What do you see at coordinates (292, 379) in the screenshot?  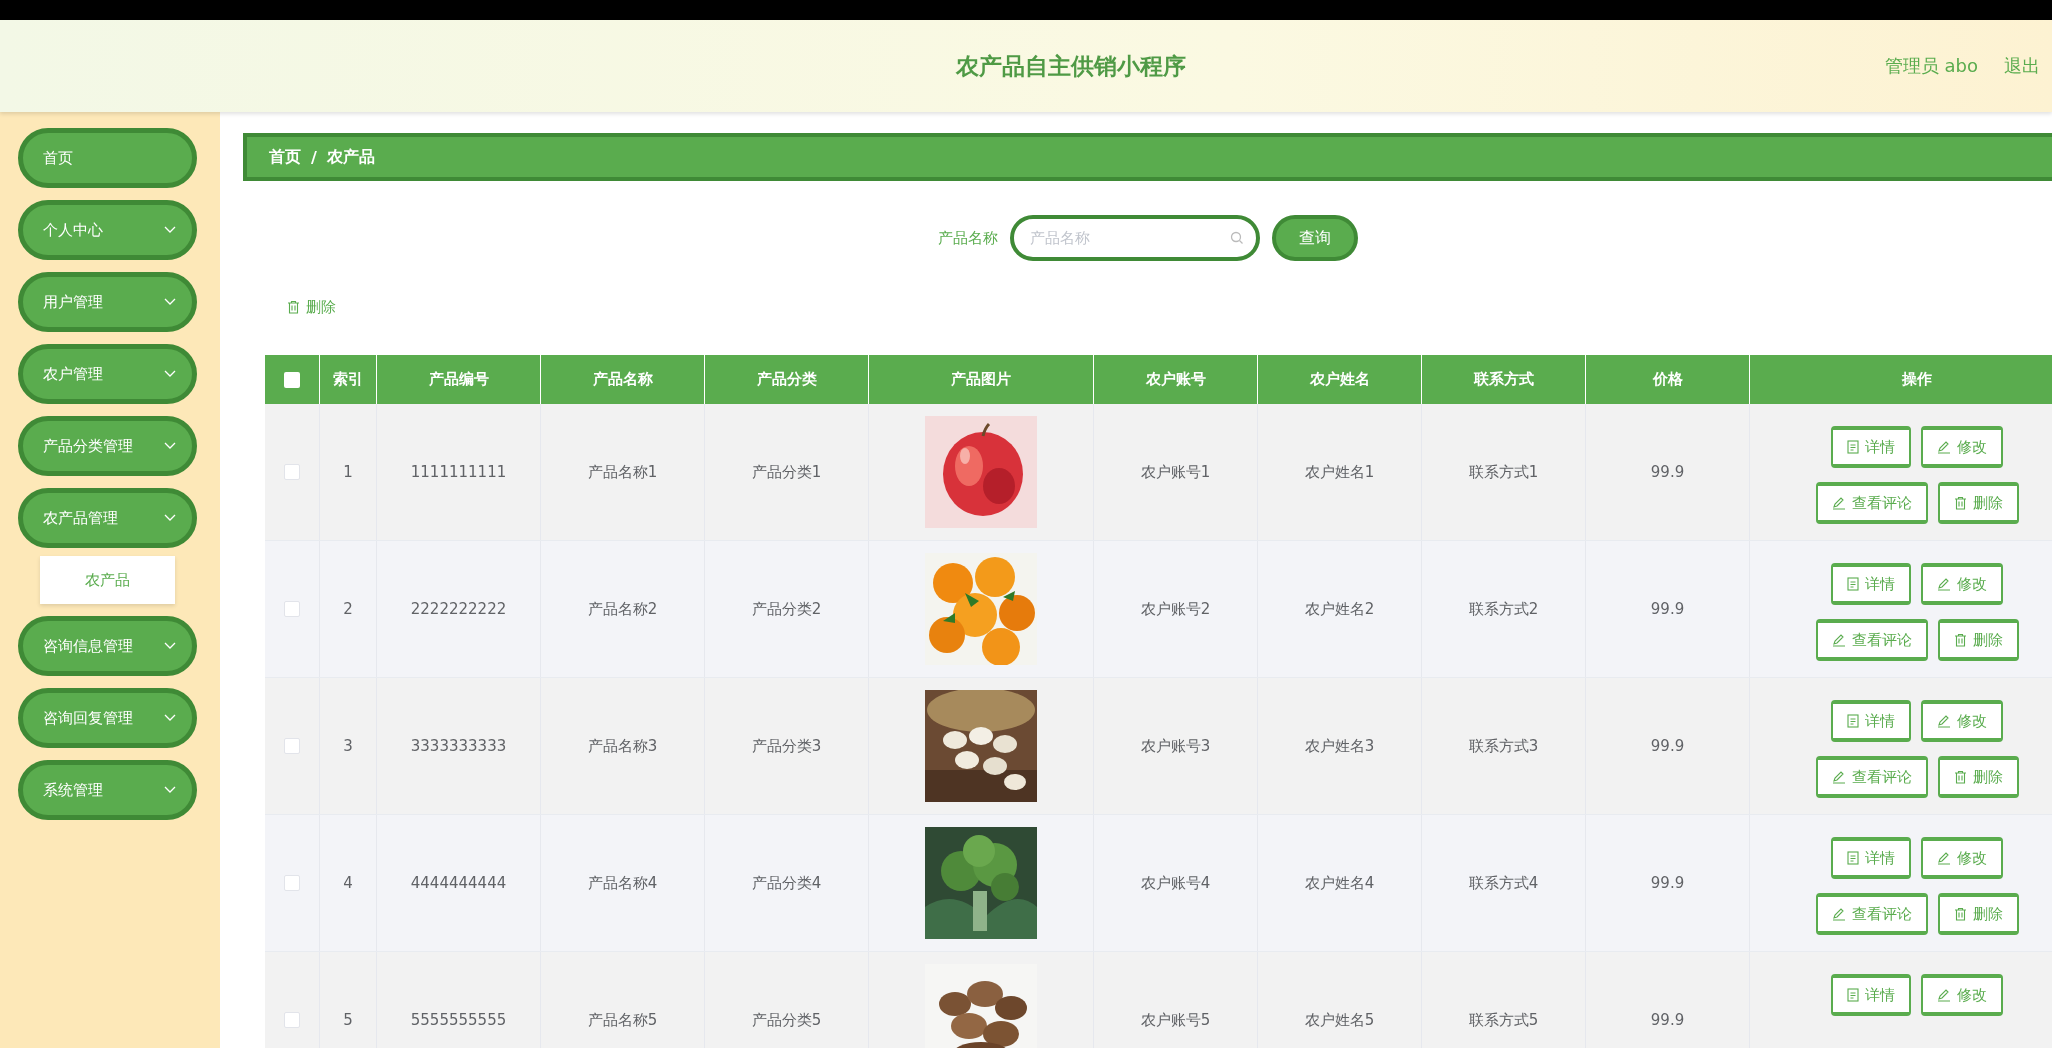 I see `select-all-checkbox` at bounding box center [292, 379].